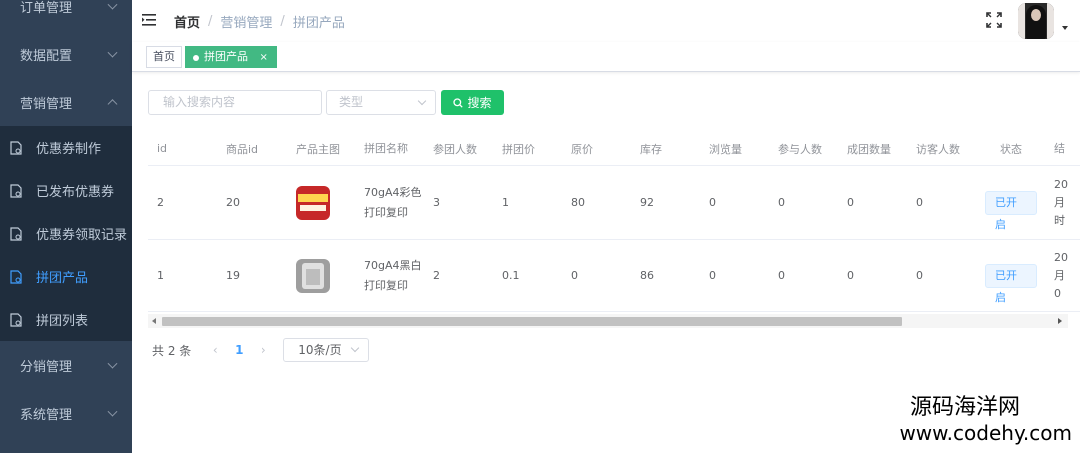 This screenshot has width=1080, height=453. I want to click on cell-name: 70gA4黑白打印复印, so click(393, 275).